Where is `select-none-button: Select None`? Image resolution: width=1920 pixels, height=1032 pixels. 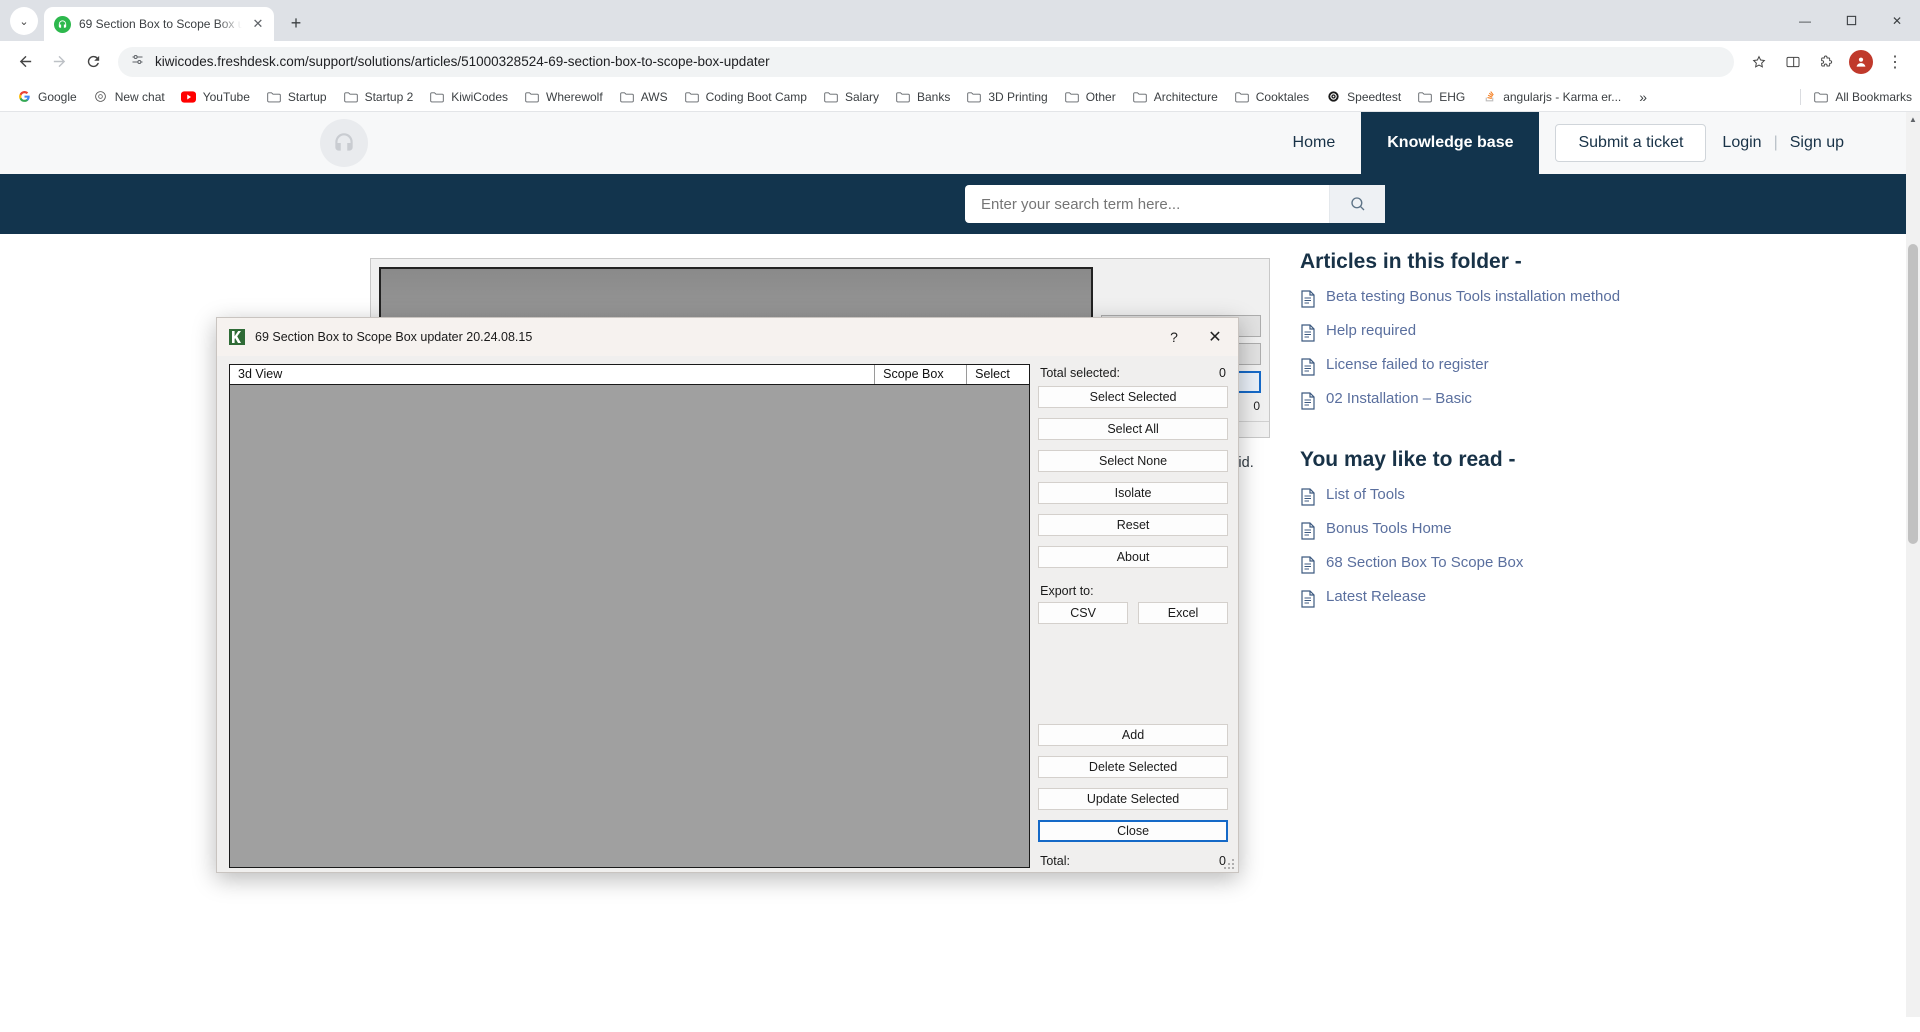 select-none-button: Select None is located at coordinates (1133, 461).